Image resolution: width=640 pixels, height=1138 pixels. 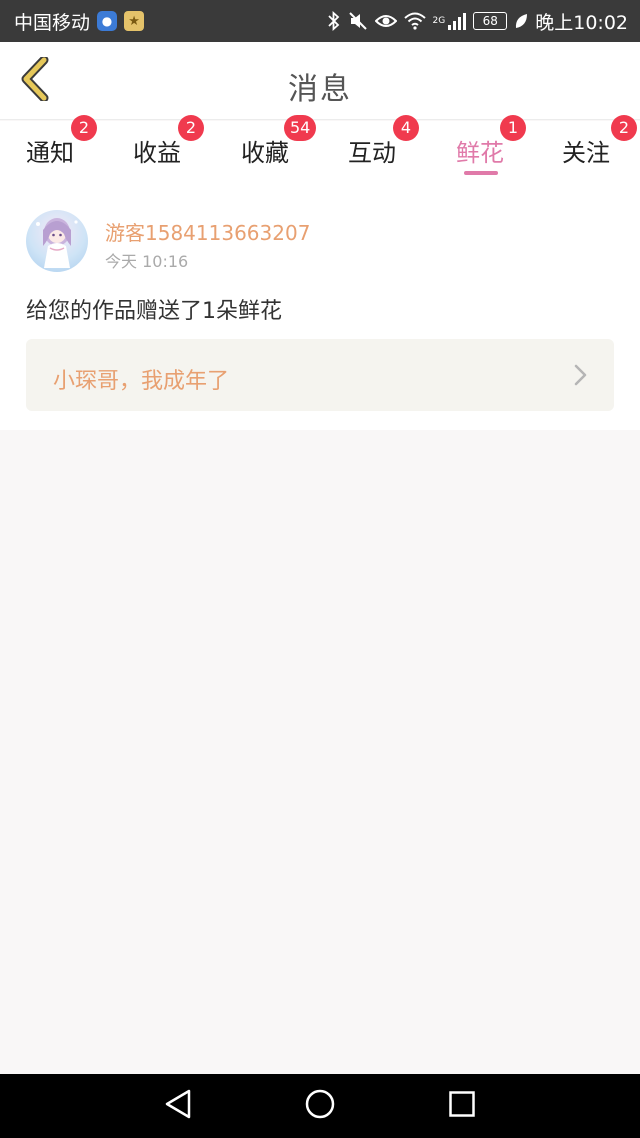 I want to click on status-left: 中国移动 ● ★, so click(x=79, y=21).